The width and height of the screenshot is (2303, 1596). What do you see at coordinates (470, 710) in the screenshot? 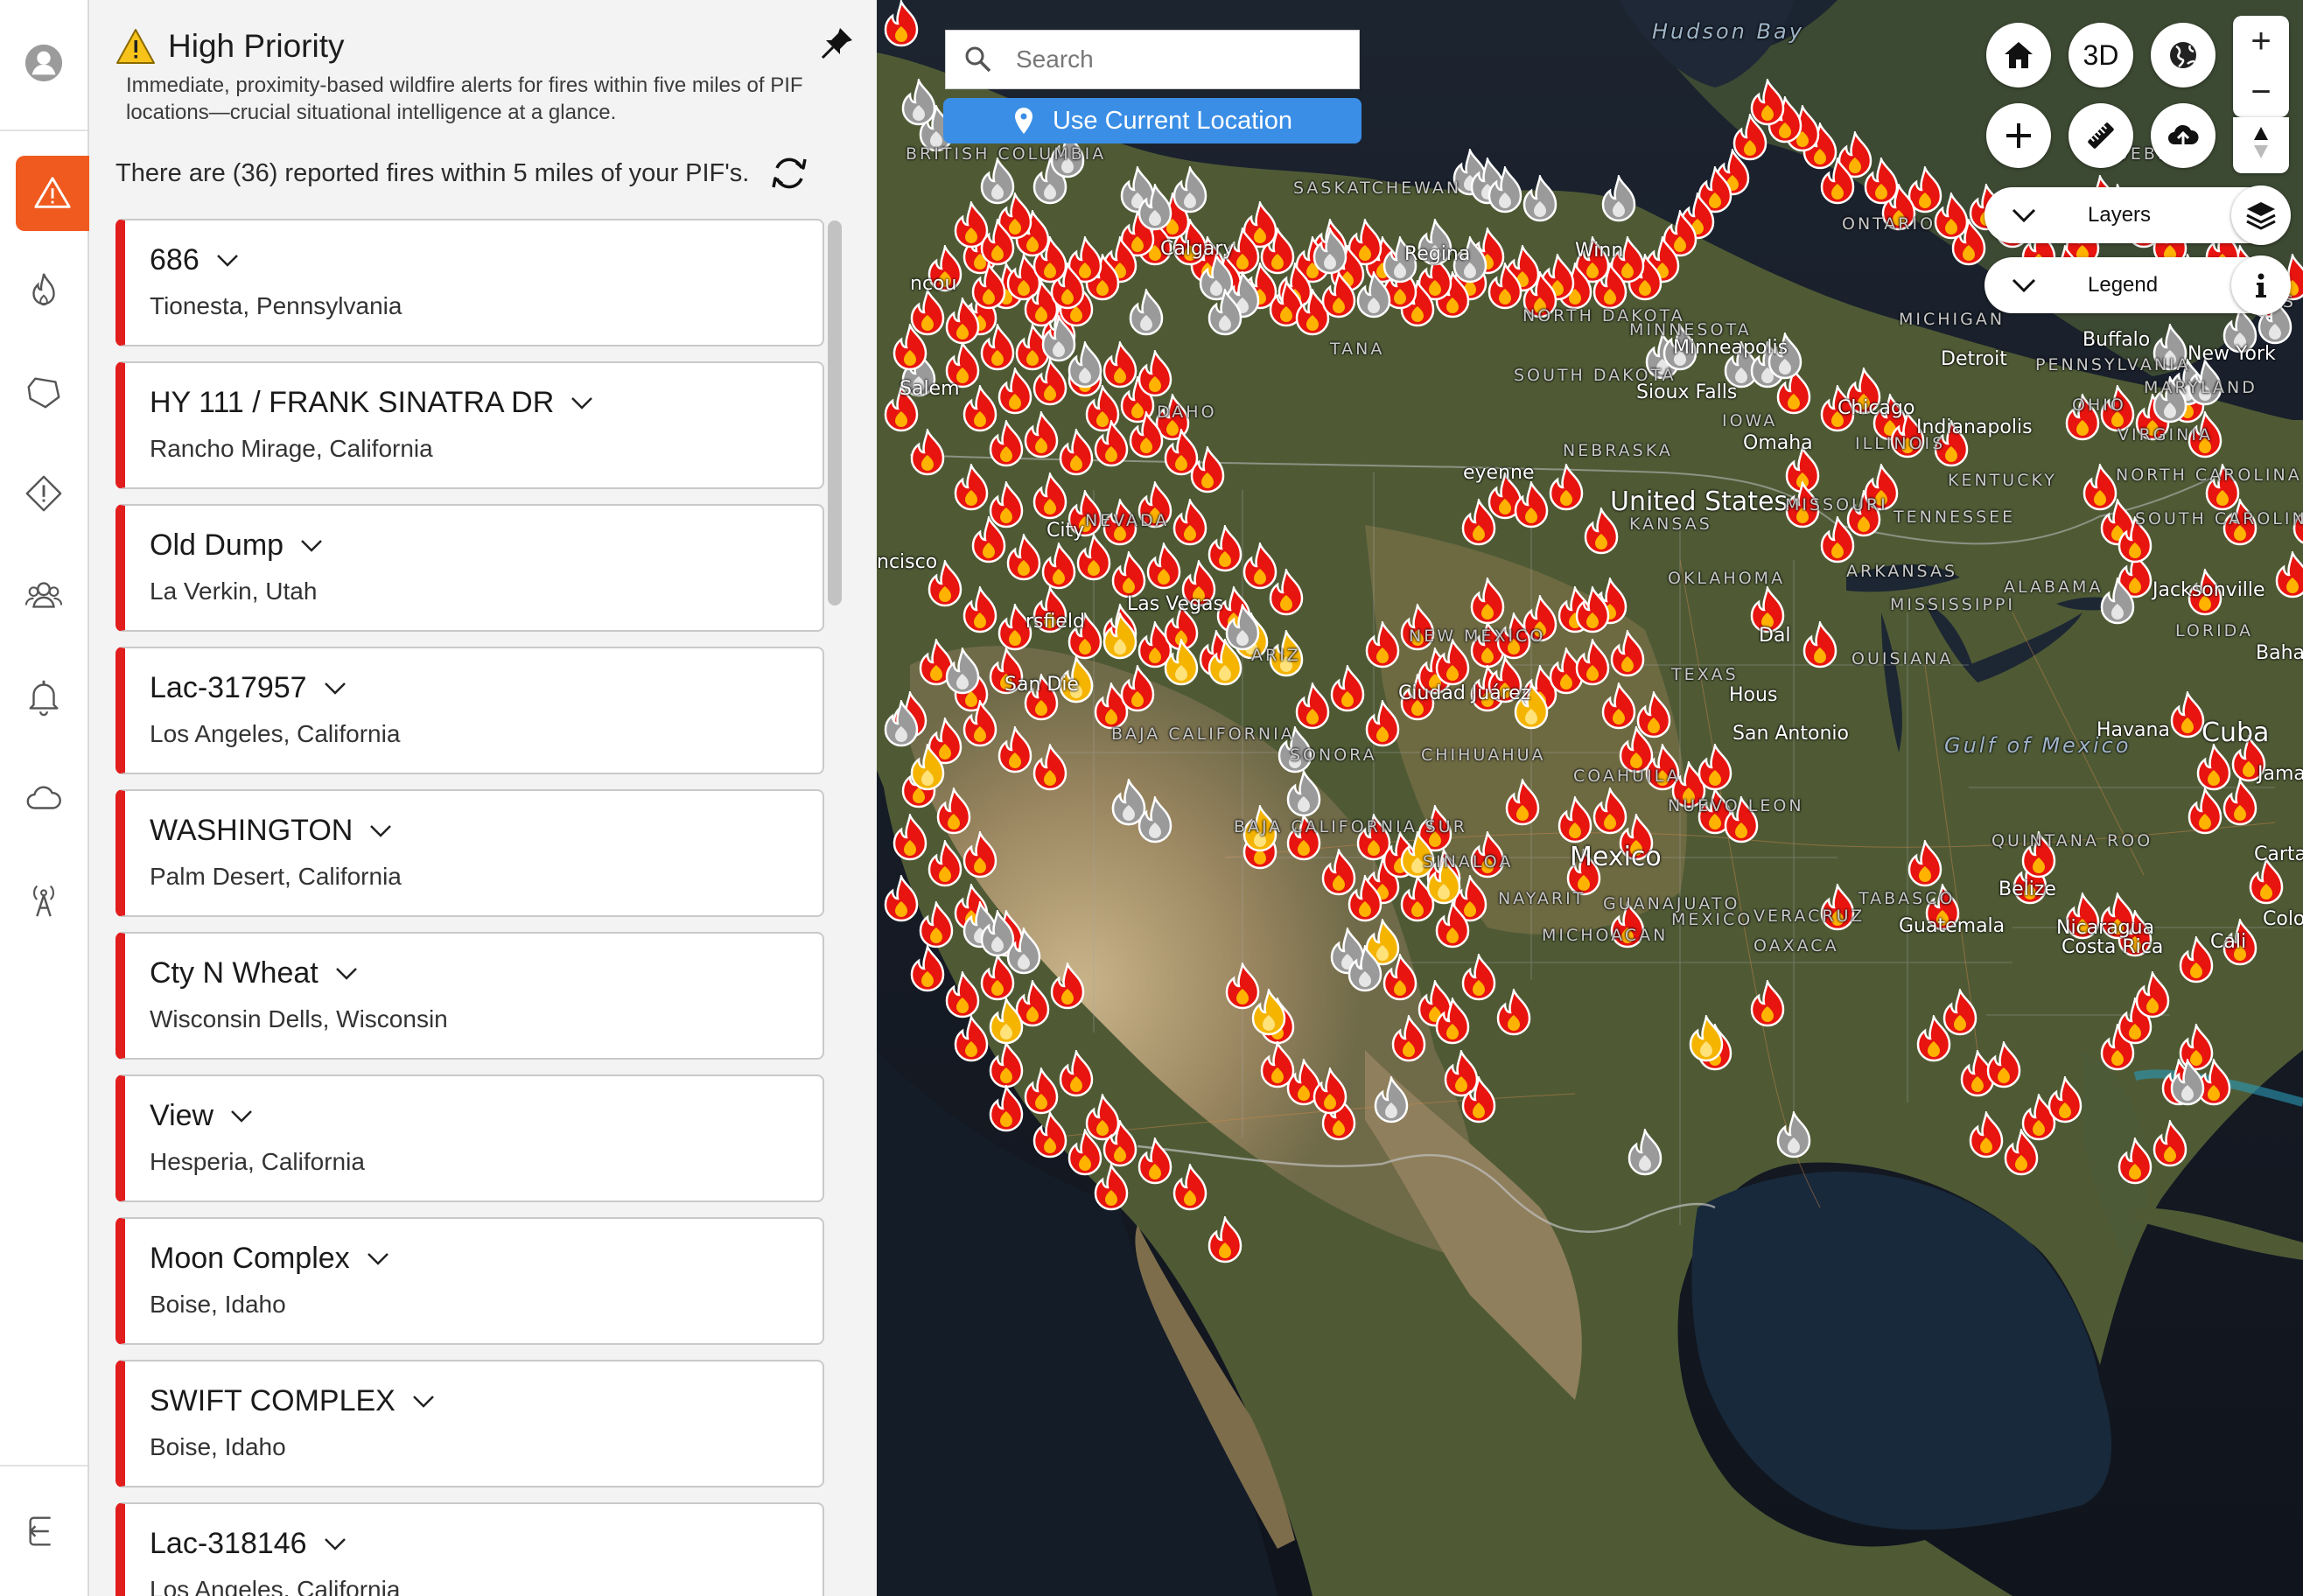
I see `incident-card: Lac-317957 Los Angeles, California` at bounding box center [470, 710].